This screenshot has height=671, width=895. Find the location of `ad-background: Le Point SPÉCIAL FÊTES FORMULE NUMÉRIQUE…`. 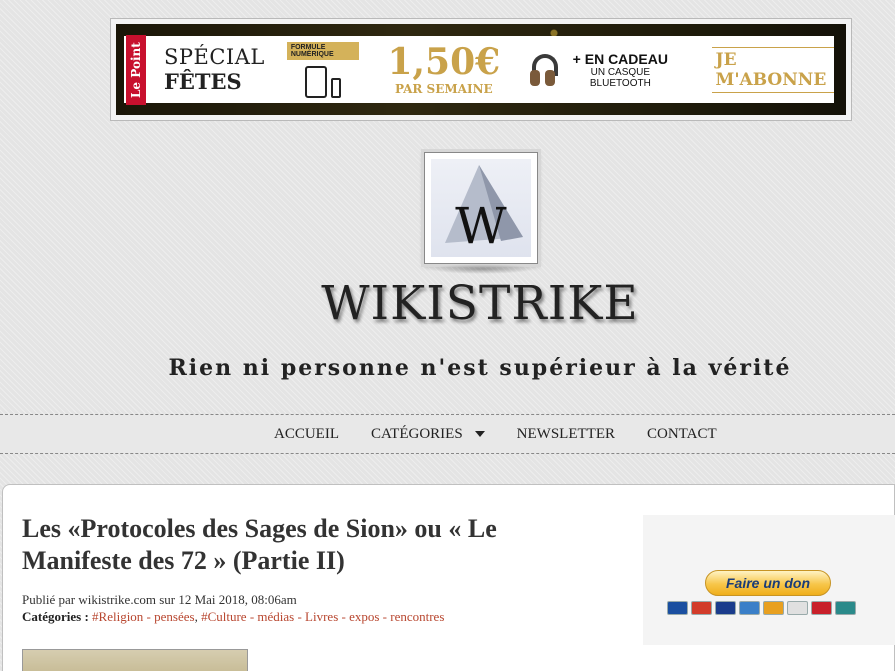

ad-background: Le Point SPÉCIAL FÊTES FORMULE NUMÉRIQUE… is located at coordinates (481, 69).